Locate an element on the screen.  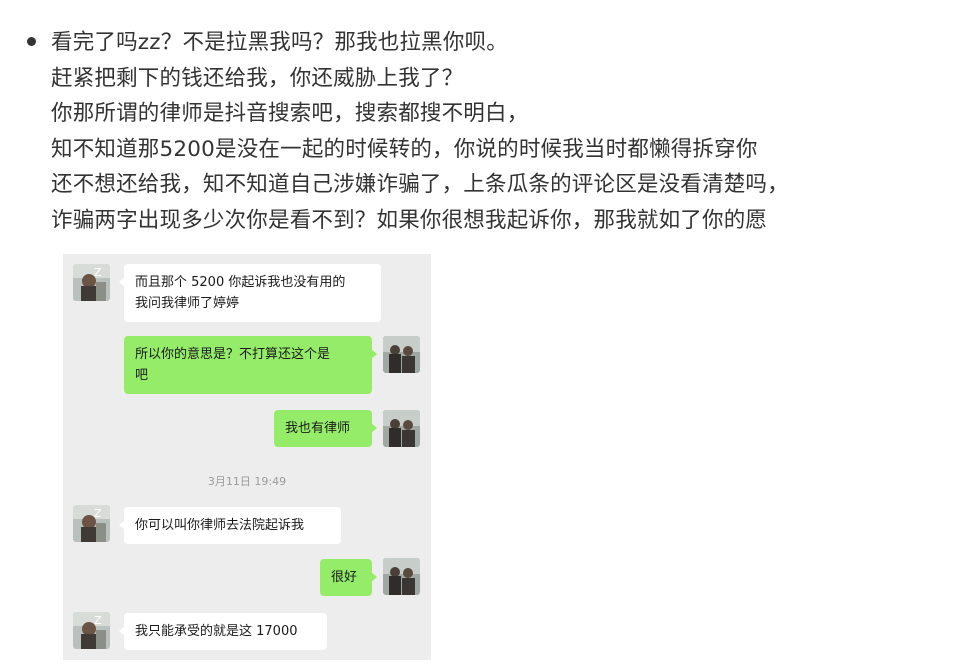
incoming-message: 而且那个 5200 你起诉我也没有用的 我问我律师了婷婷 is located at coordinates (250, 293).